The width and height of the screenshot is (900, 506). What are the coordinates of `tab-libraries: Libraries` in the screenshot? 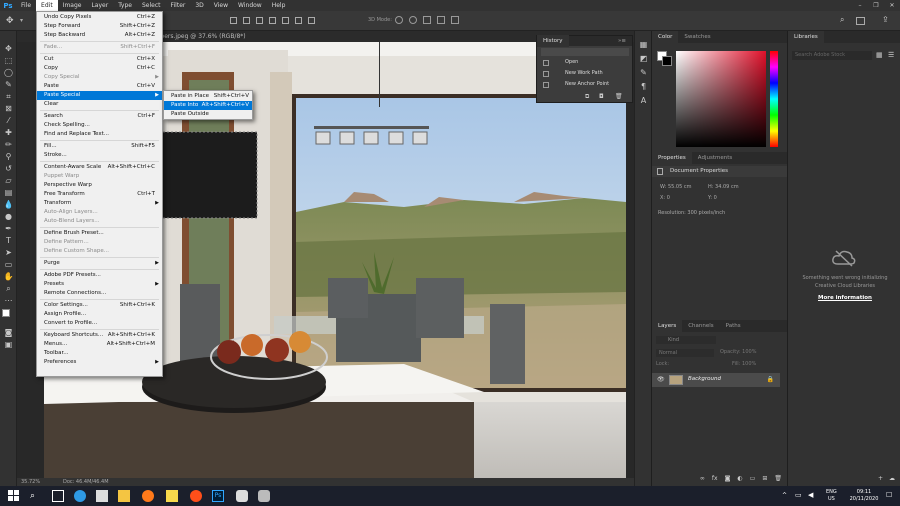 It's located at (806, 37).